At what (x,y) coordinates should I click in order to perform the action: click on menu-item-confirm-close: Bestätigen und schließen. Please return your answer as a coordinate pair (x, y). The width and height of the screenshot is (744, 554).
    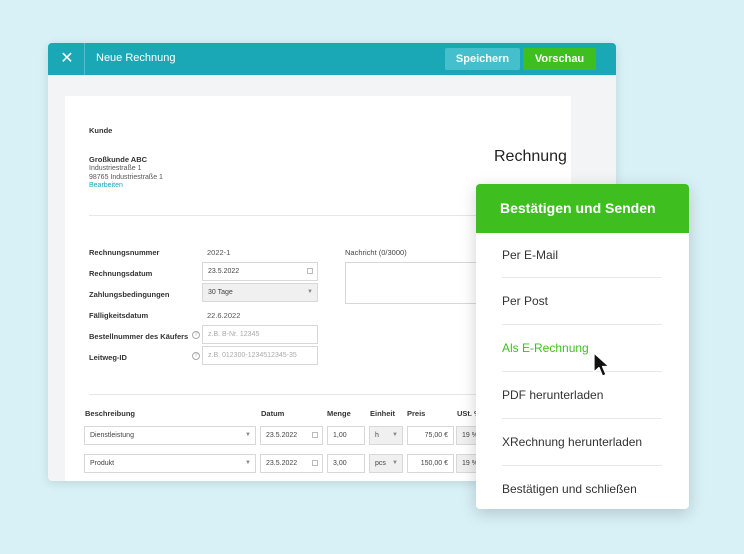
    Looking at the image, I should click on (582, 489).